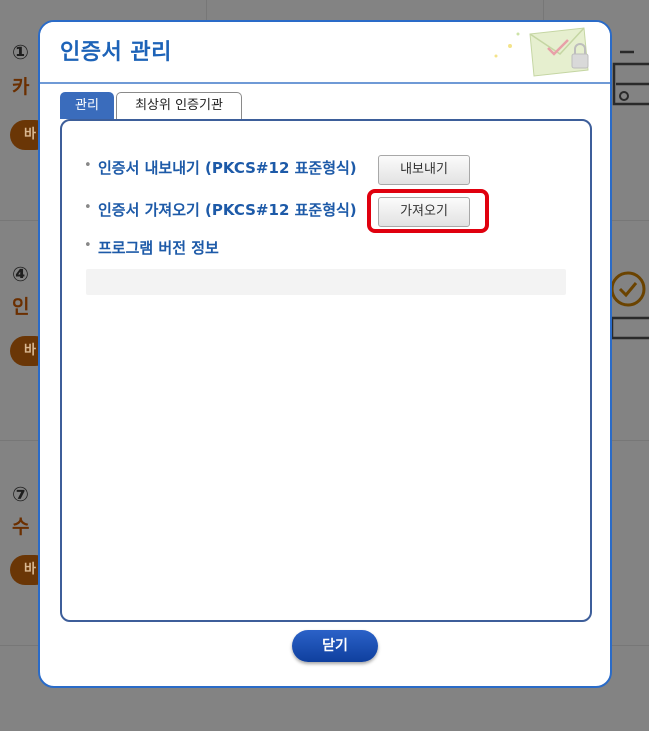 The image size is (649, 731). What do you see at coordinates (20, 52) in the screenshot?
I see `background-step-number: ①` at bounding box center [20, 52].